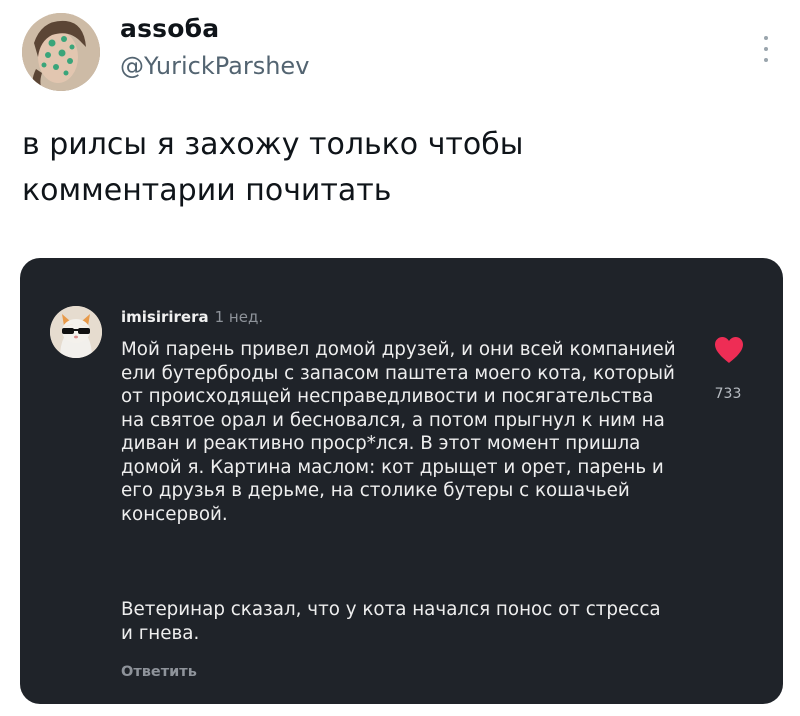 This screenshot has width=800, height=716. I want to click on more-options-icon, so click(766, 49).